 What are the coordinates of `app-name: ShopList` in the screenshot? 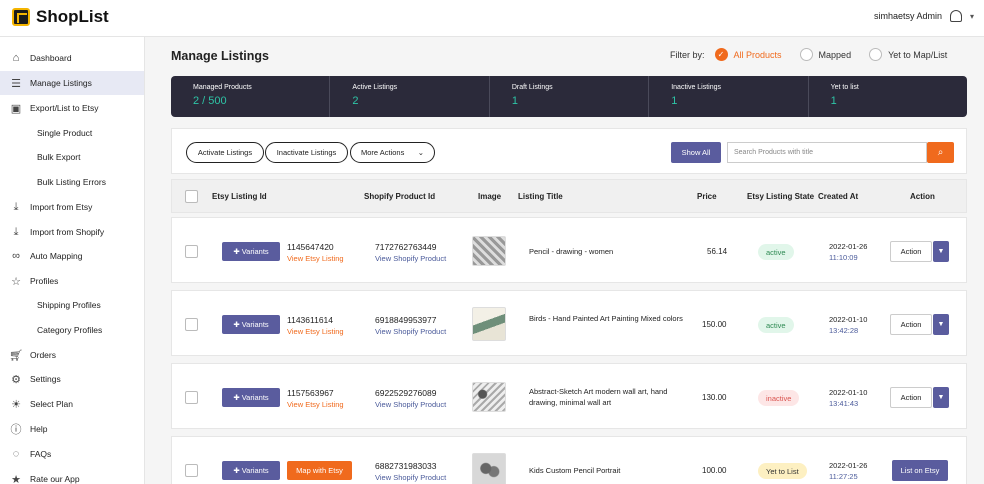 It's located at (72, 16).